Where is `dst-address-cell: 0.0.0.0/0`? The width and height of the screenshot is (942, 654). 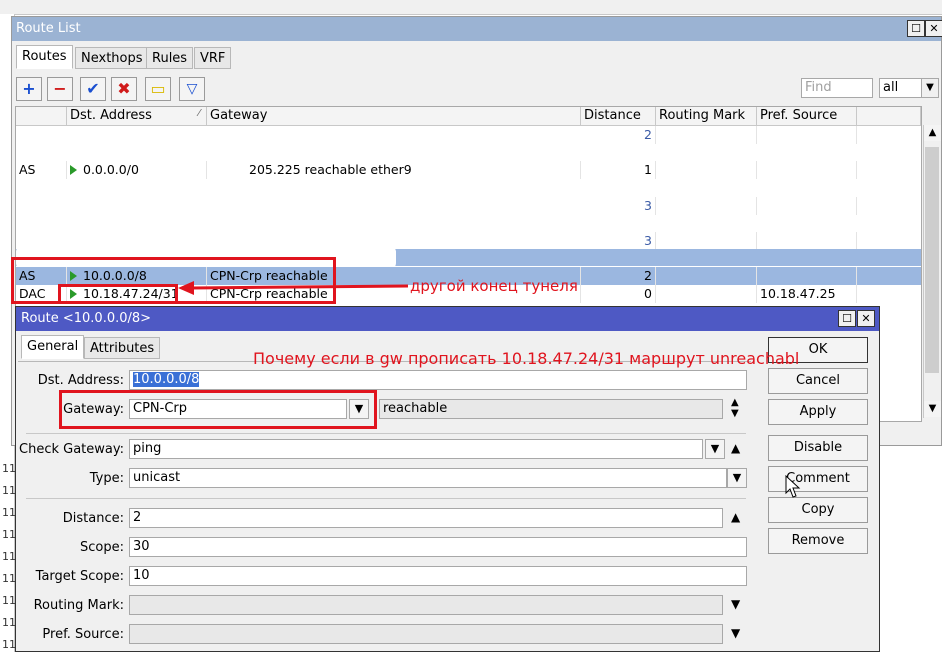
dst-address-cell: 0.0.0.0/0 is located at coordinates (137, 170).